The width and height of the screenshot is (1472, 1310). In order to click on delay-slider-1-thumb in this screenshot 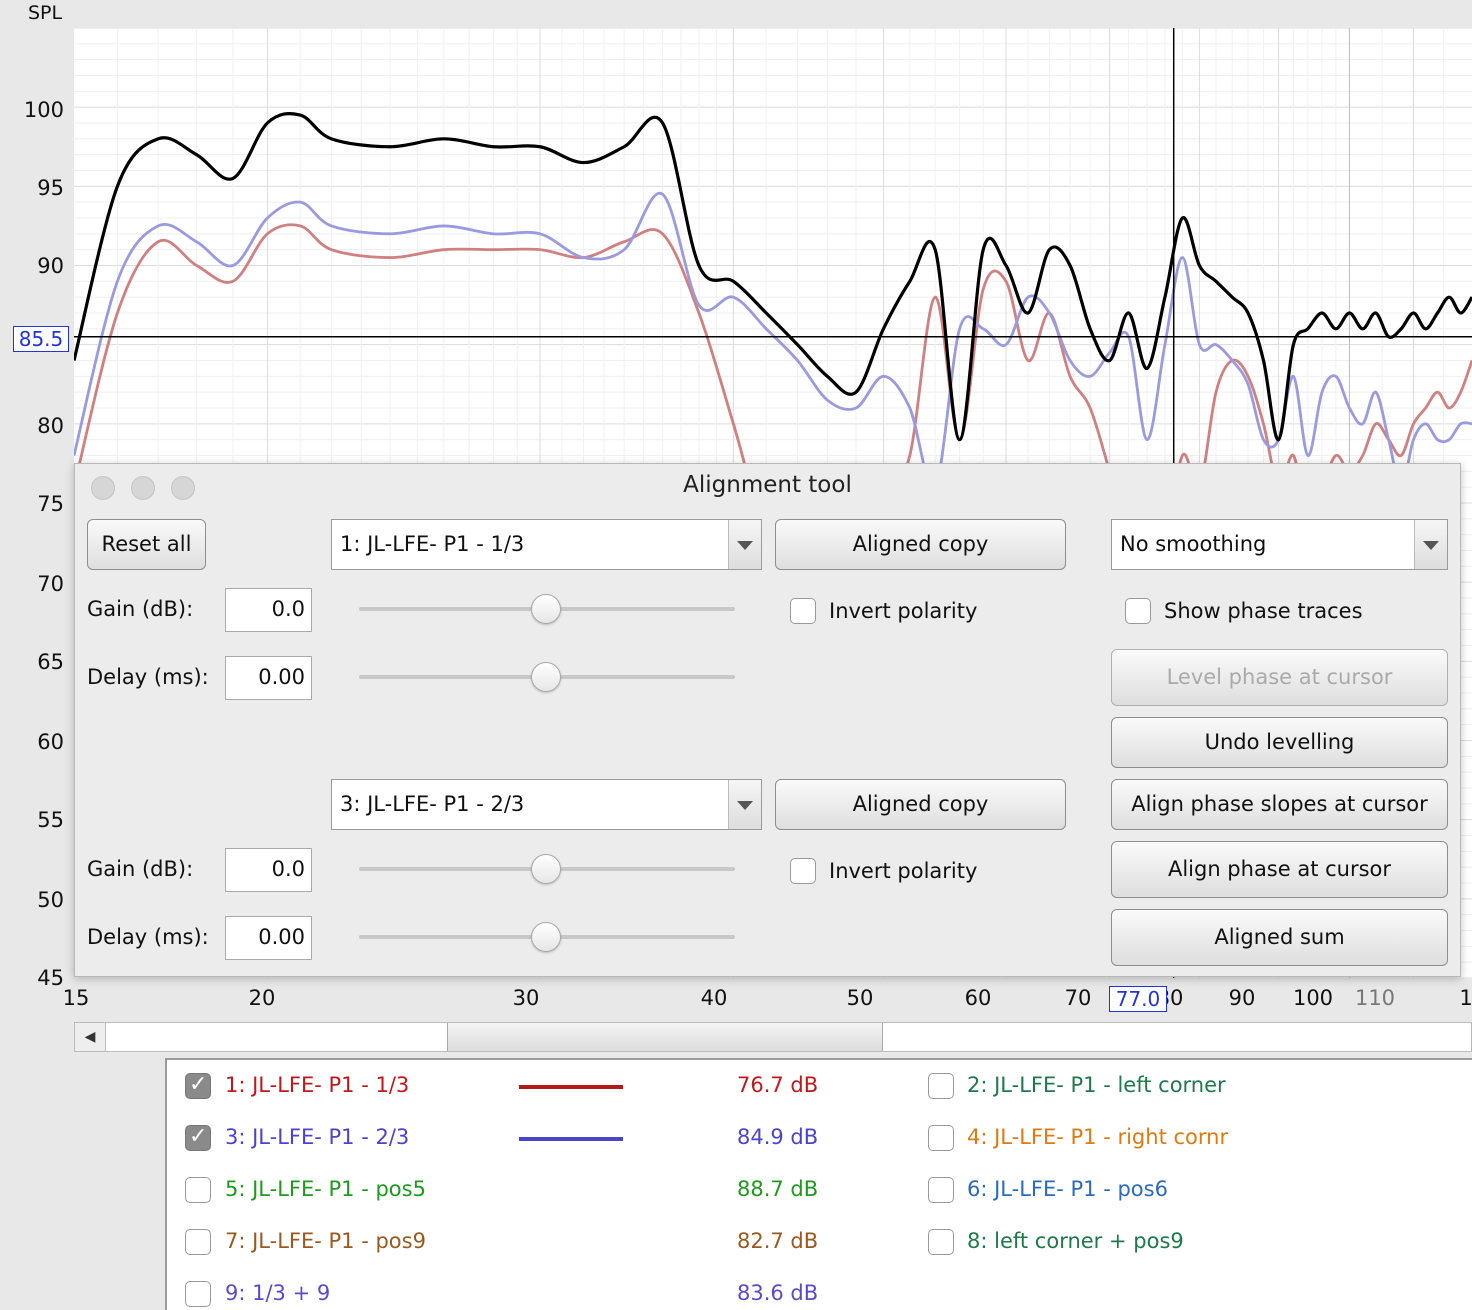, I will do `click(546, 677)`.